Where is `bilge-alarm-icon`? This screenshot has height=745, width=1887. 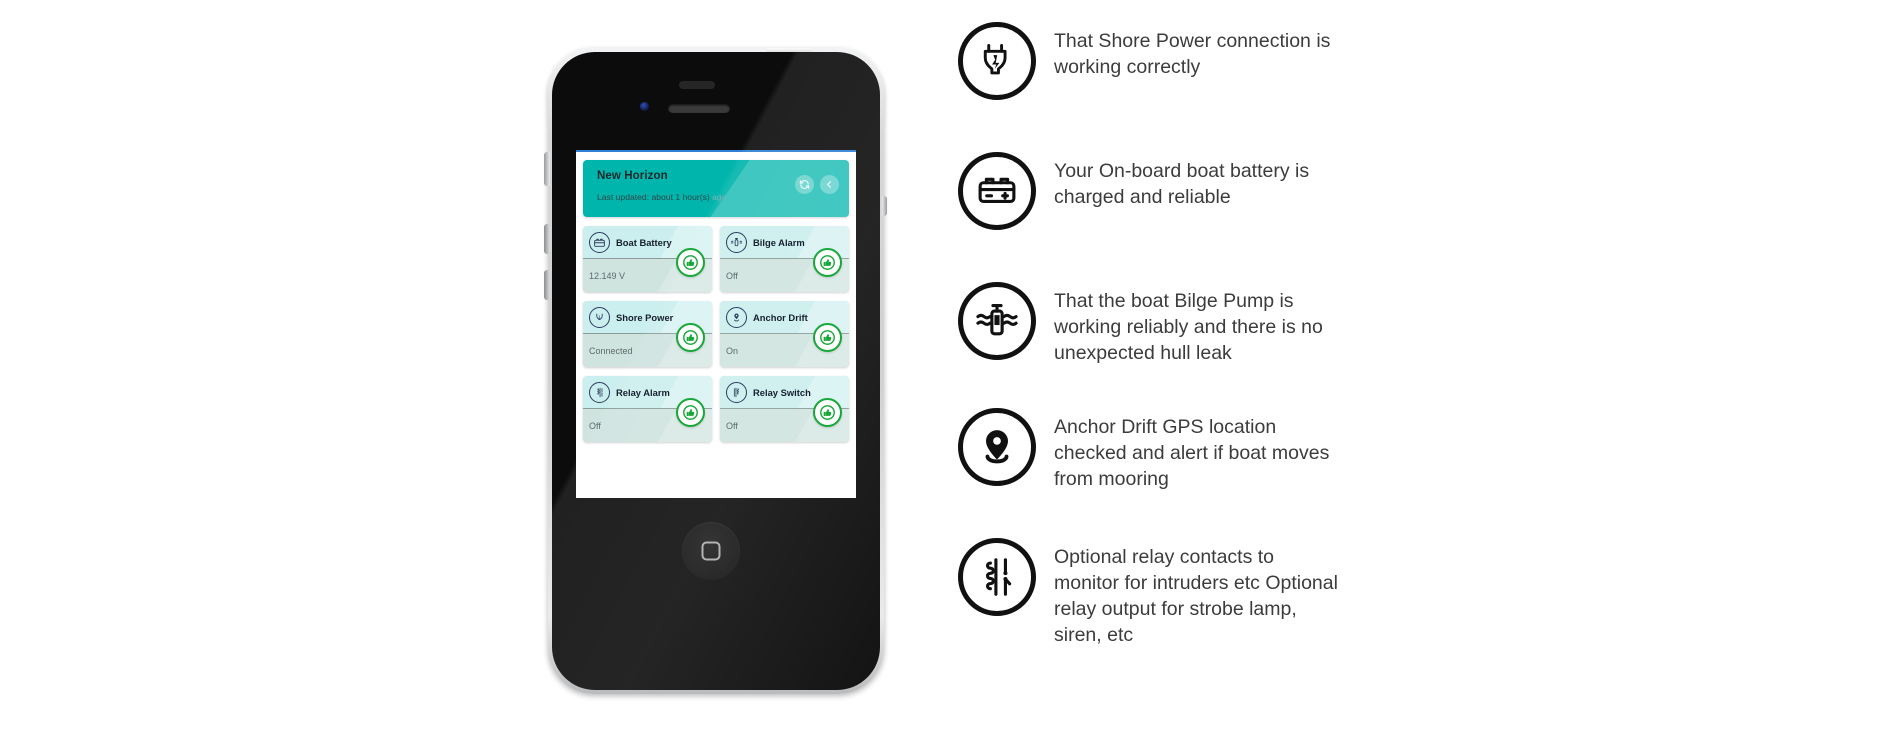 bilge-alarm-icon is located at coordinates (736, 242).